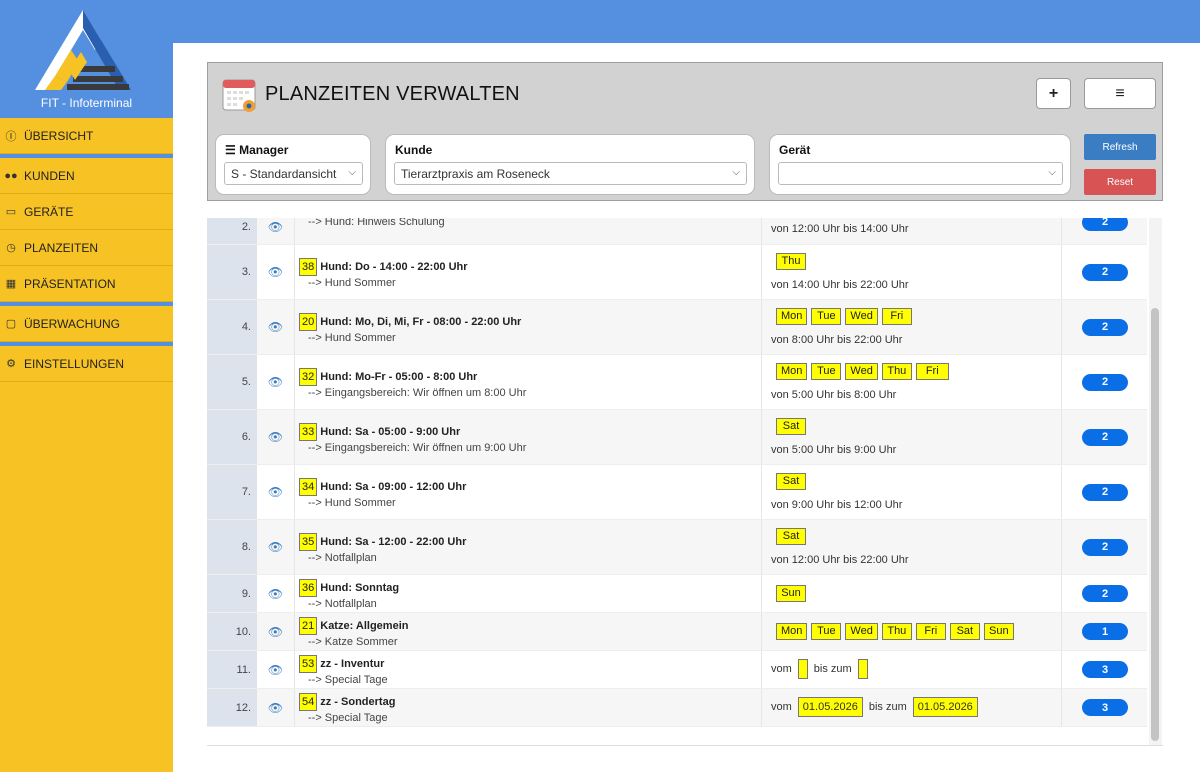 The image size is (1200, 772). Describe the element at coordinates (376, 223) in the screenshot. I see `row-subtitle: --> Hund: Hinweis Schulung` at that location.